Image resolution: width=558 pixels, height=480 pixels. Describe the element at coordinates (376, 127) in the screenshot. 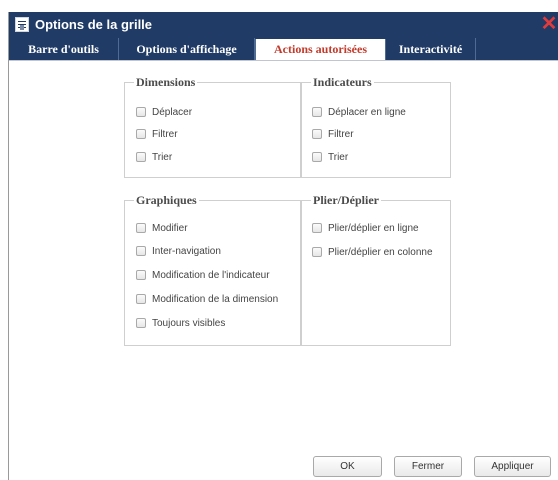

I see `indicateurs-group: Indicateurs` at that location.